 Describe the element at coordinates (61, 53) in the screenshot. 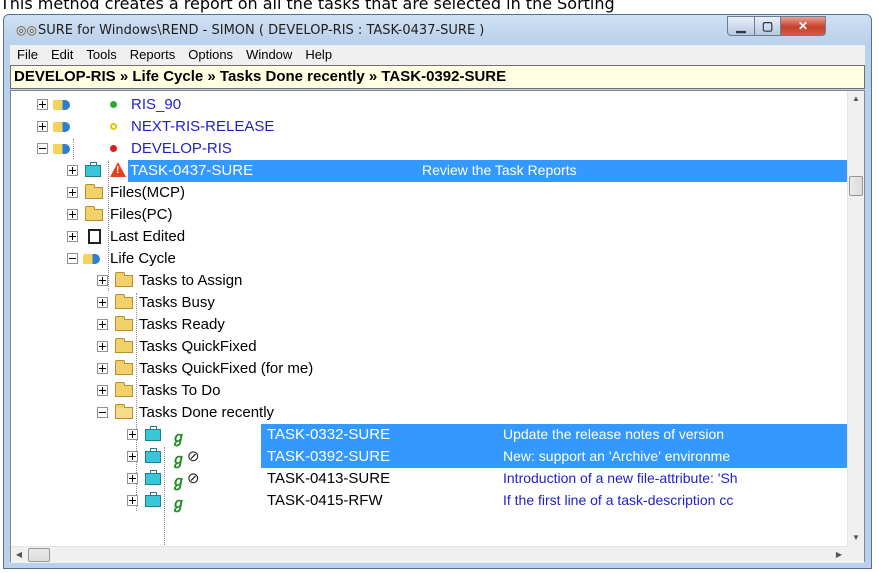

I see `menu-edit: Edit` at that location.